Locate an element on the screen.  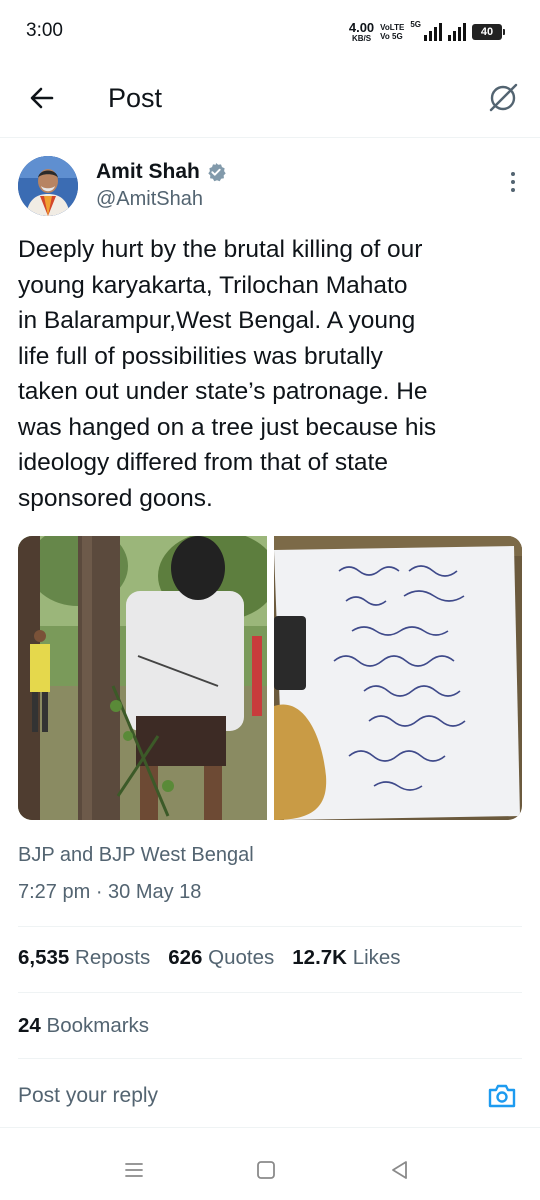
status-icons: 4.00 KB/S VoLTE Vo 5G 5G 40 is located at coordinates (426, 31).